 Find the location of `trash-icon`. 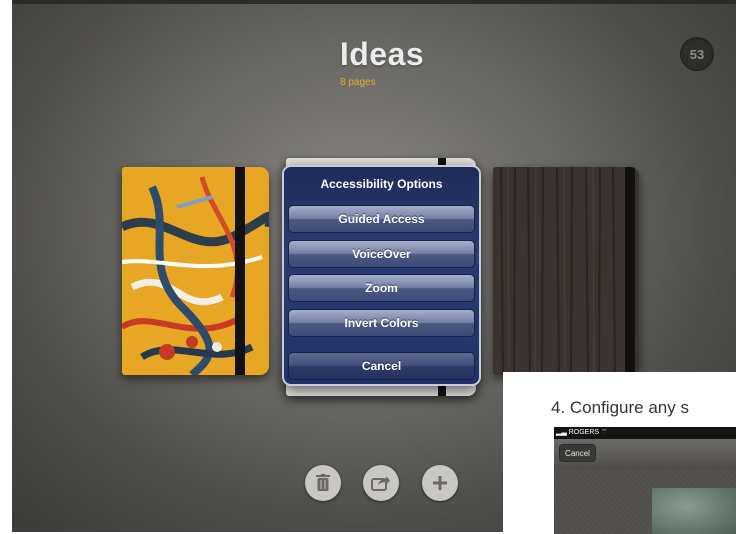

trash-icon is located at coordinates (323, 482).